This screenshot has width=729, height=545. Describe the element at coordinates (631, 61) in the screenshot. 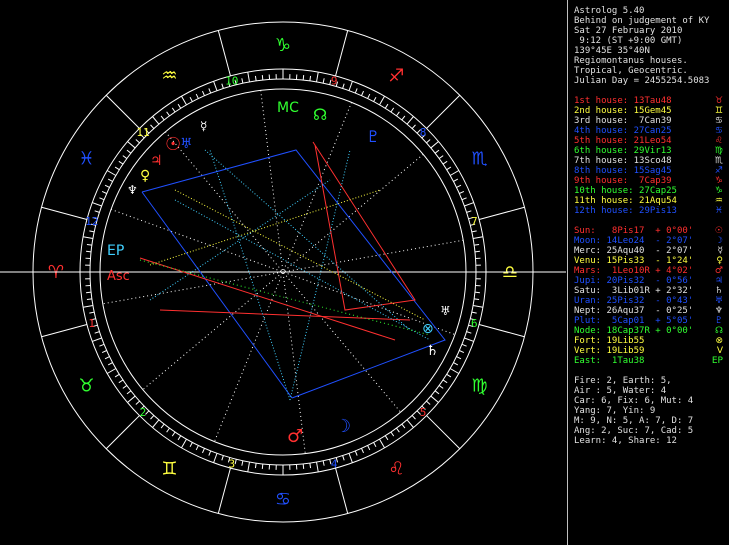

I see `house-system: Regiomontanus houses.` at that location.